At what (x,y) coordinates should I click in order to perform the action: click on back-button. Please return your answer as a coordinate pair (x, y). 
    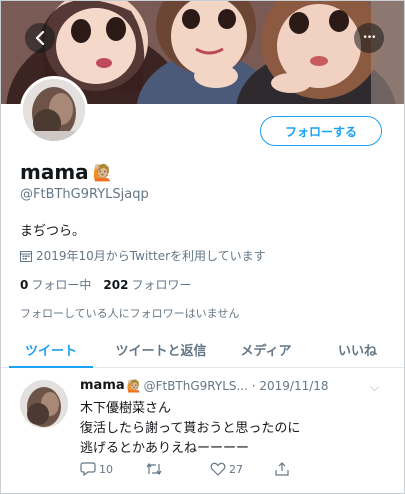
    Looking at the image, I should click on (40, 38).